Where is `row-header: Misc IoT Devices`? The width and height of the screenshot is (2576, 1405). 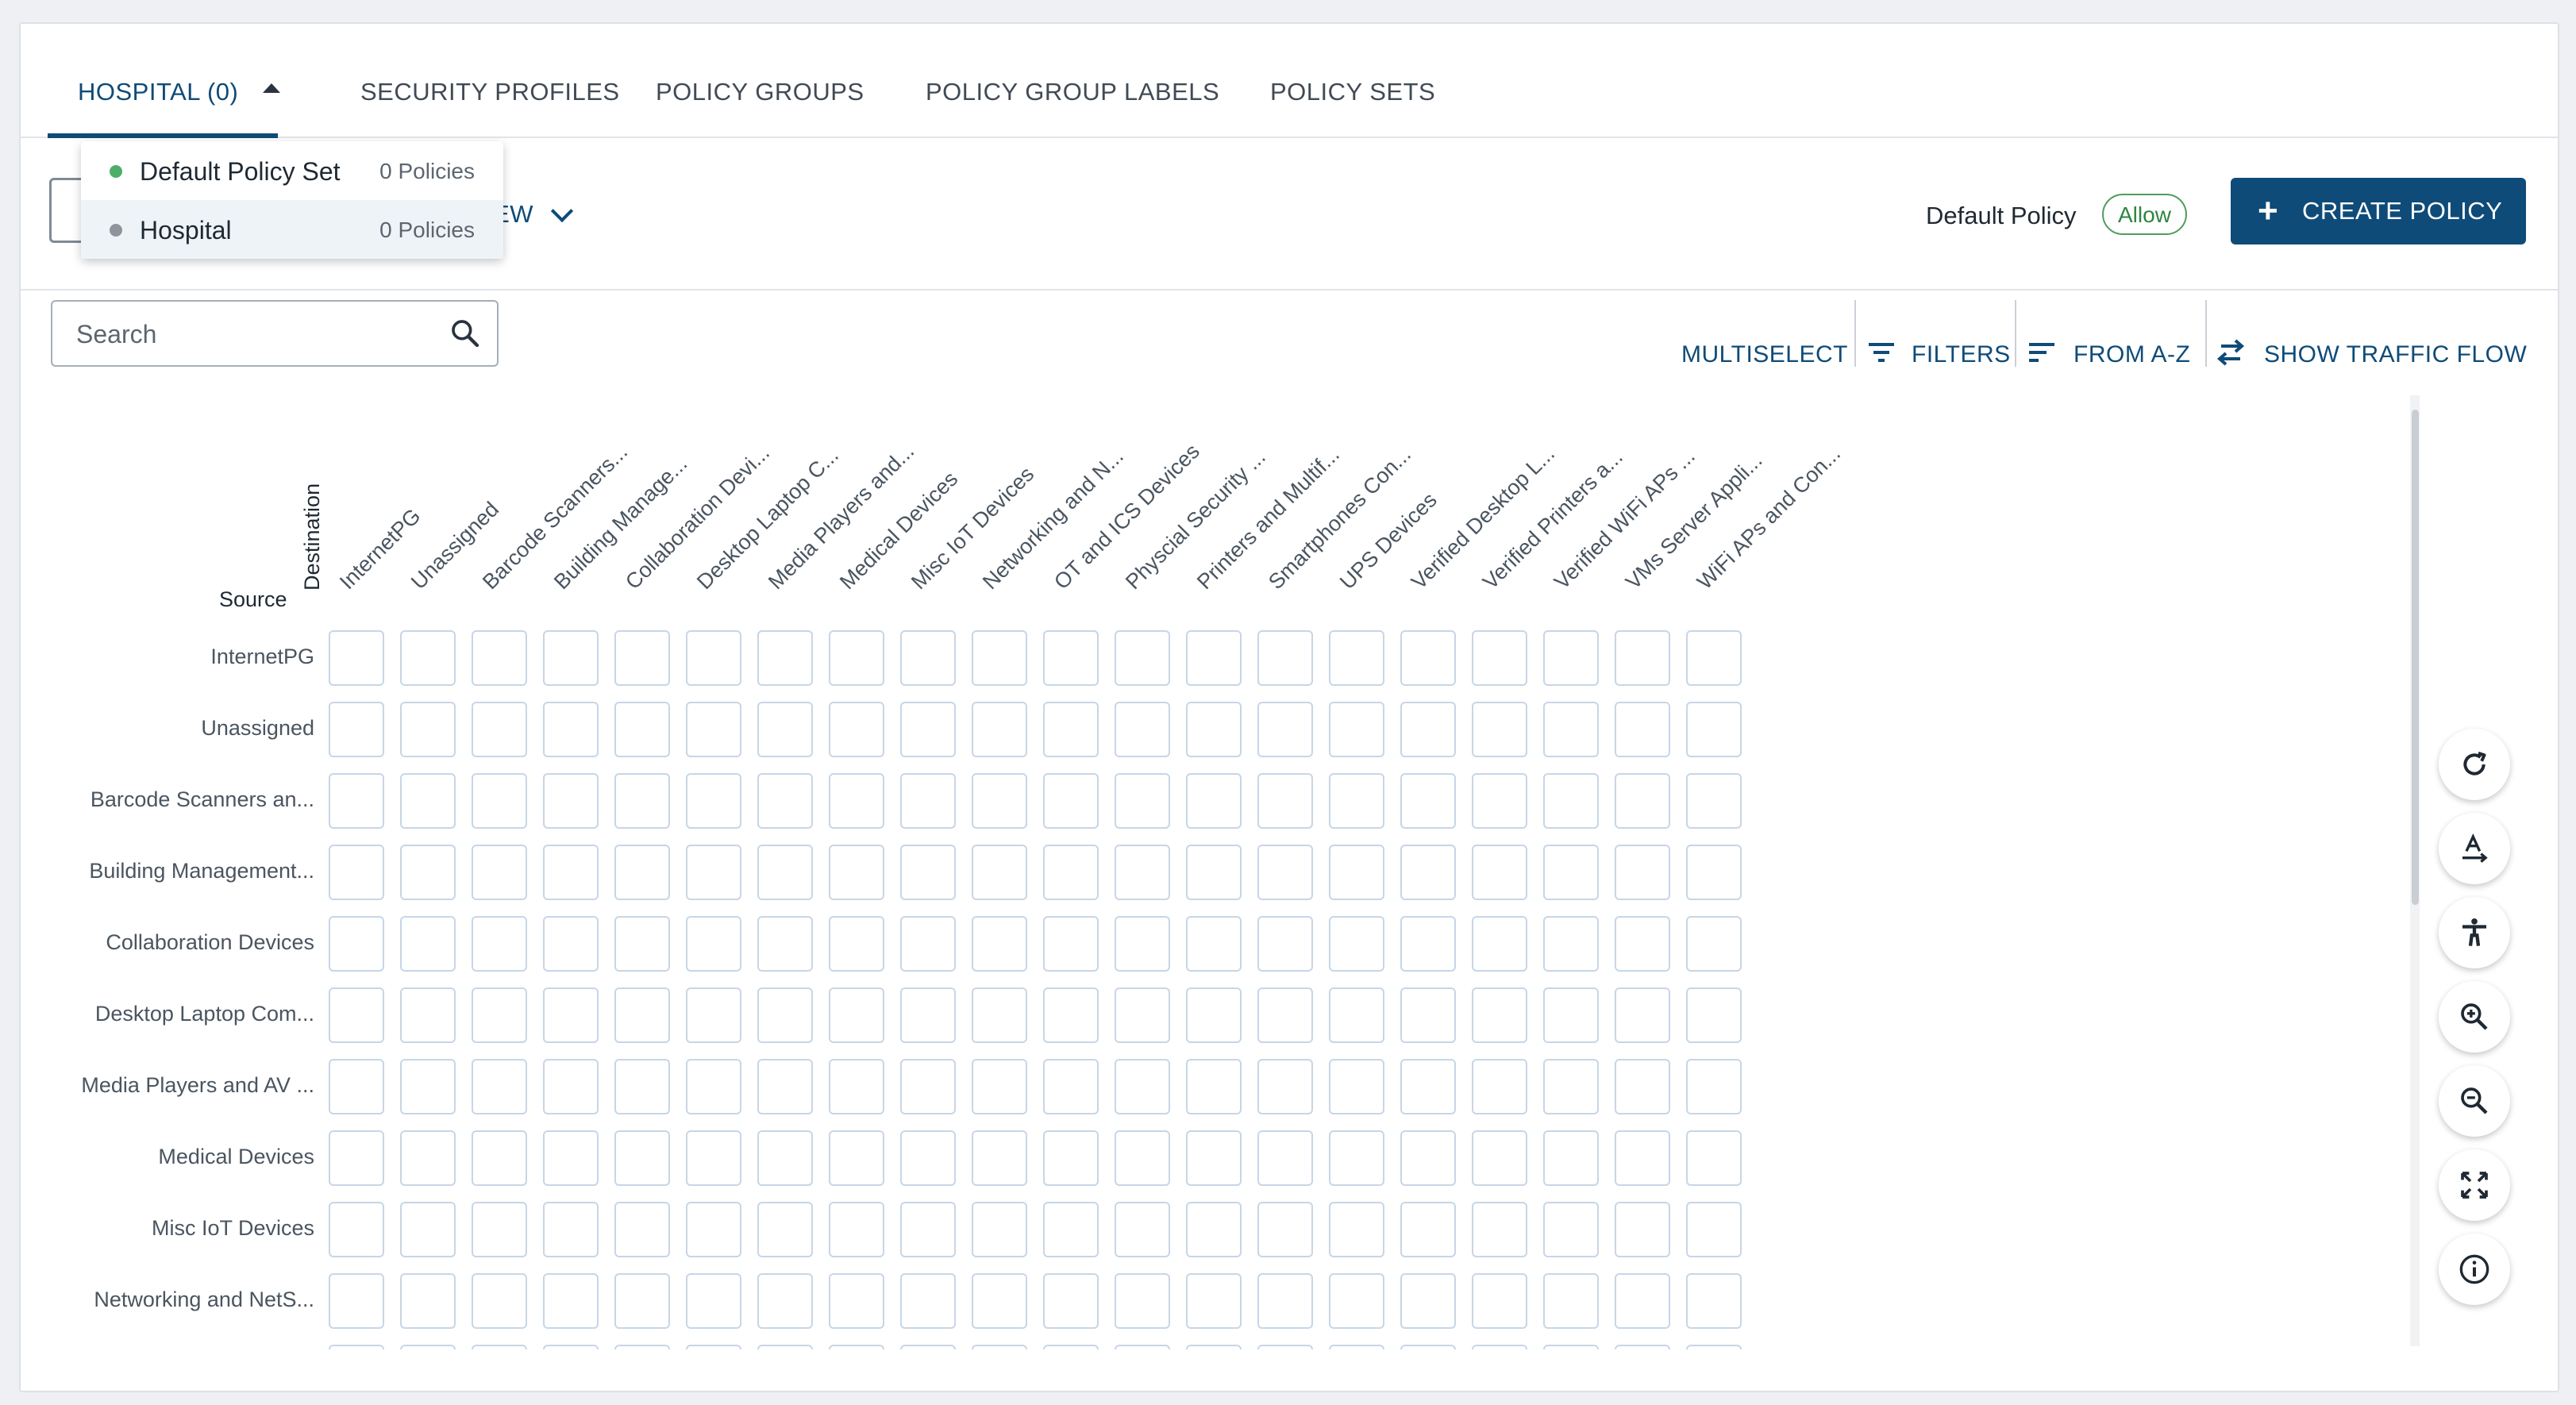 row-header: Misc IoT Devices is located at coordinates (183, 1228).